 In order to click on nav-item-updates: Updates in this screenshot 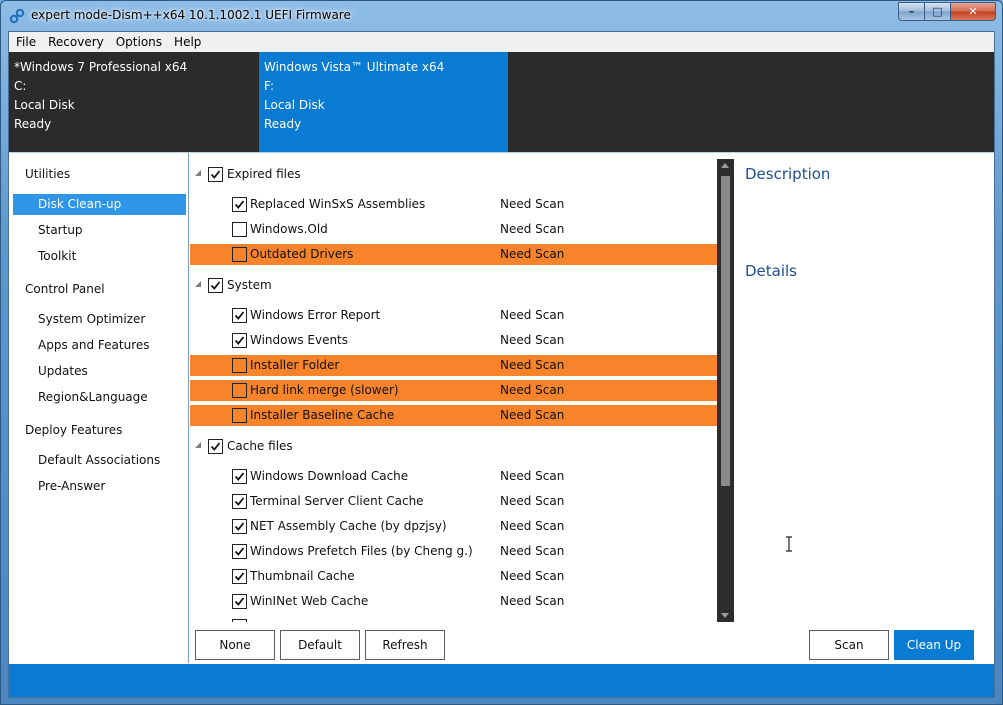, I will do `click(99, 371)`.